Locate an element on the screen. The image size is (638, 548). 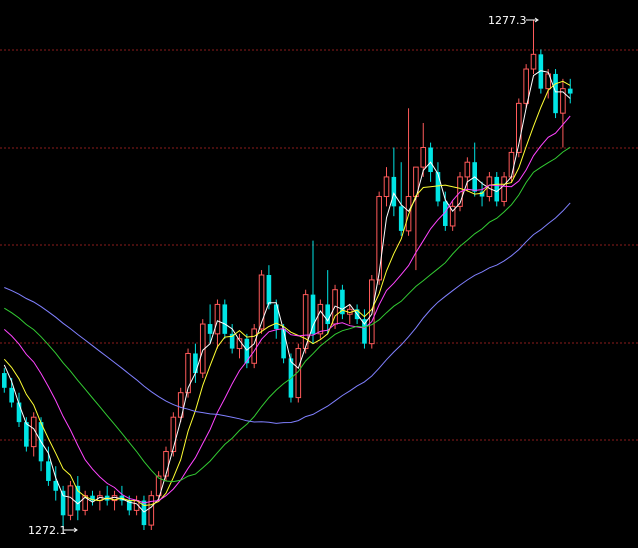
low-price-label: 1272.1 is located at coordinates (47, 530).